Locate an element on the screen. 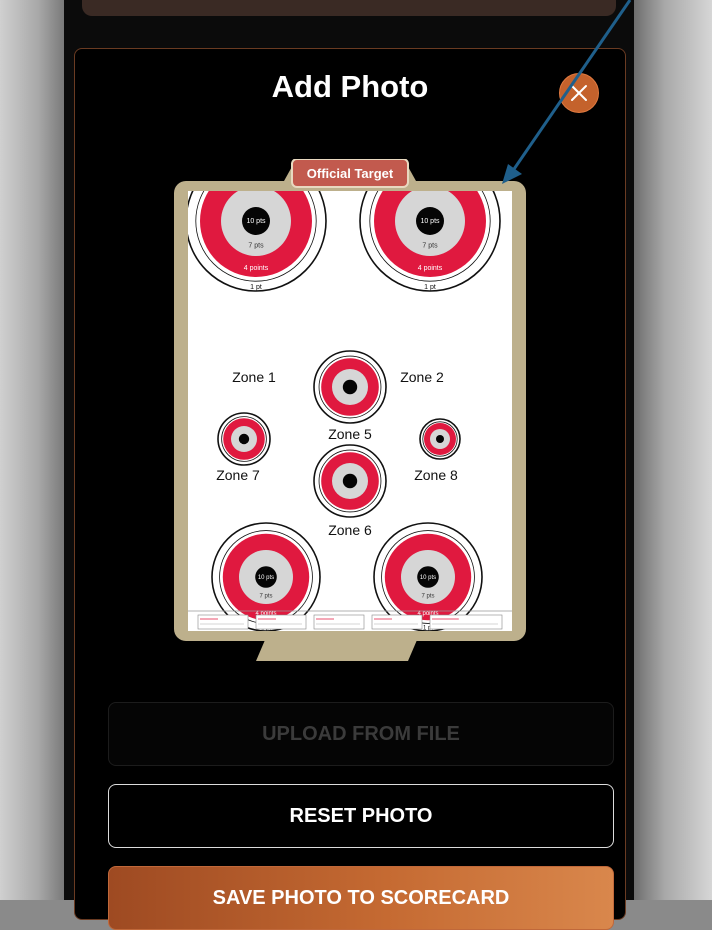 This screenshot has width=712, height=930. zone-label: Zone 6 is located at coordinates (350, 530).